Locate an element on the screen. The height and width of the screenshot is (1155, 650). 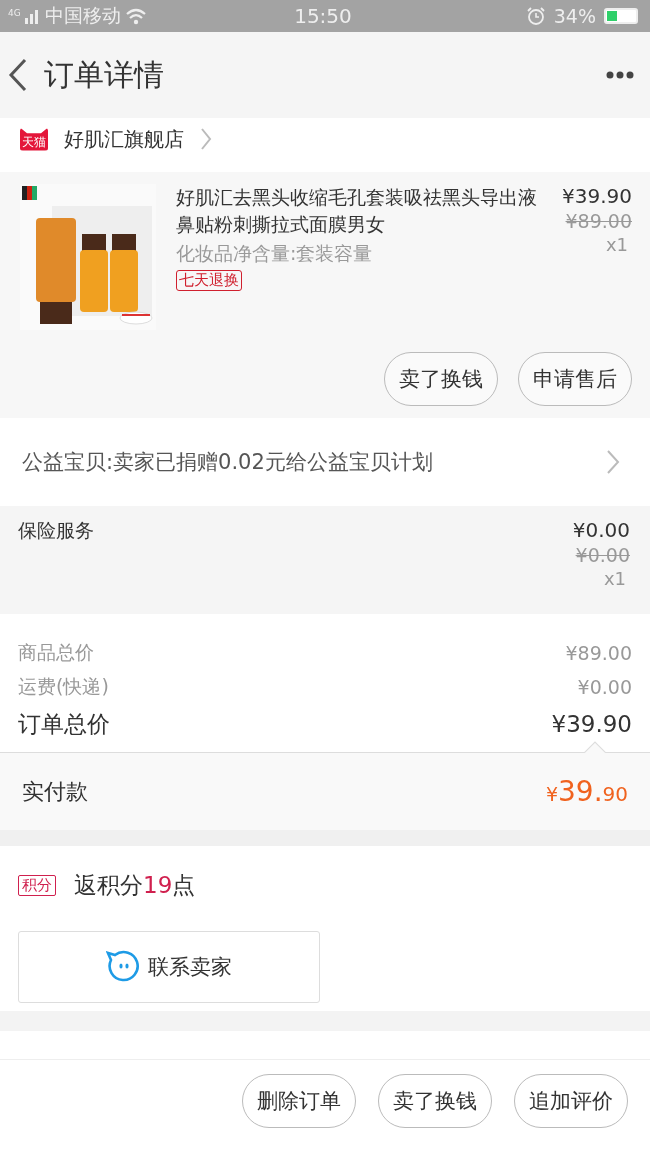
battery-icon is located at coordinates (621, 16).